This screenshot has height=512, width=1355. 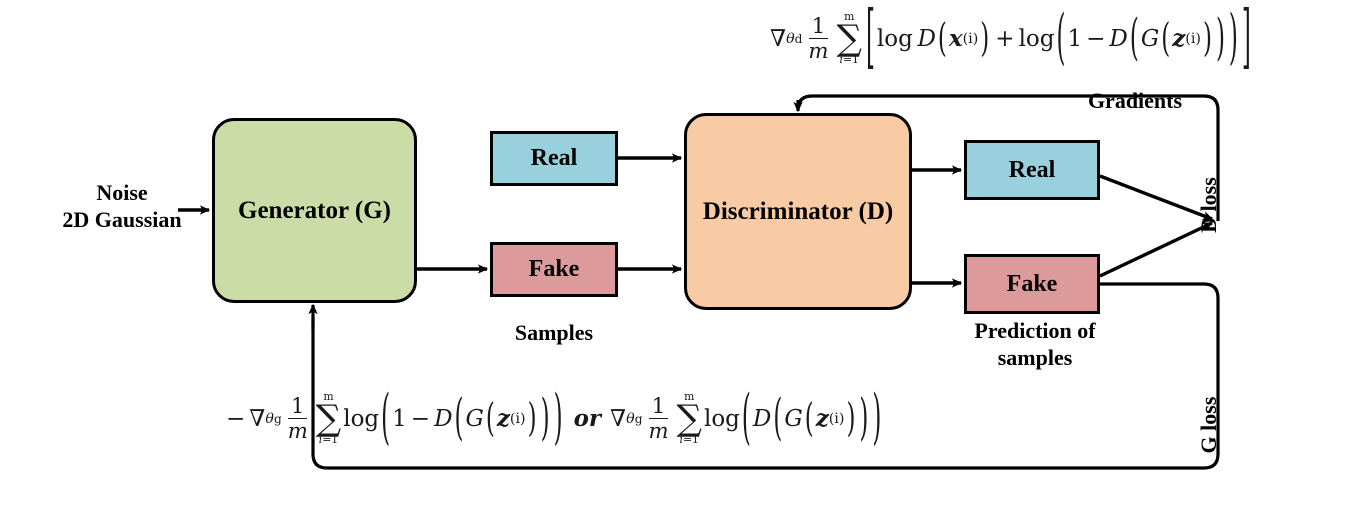 I want to click on fake-output-node: Fake, so click(x=1032, y=284).